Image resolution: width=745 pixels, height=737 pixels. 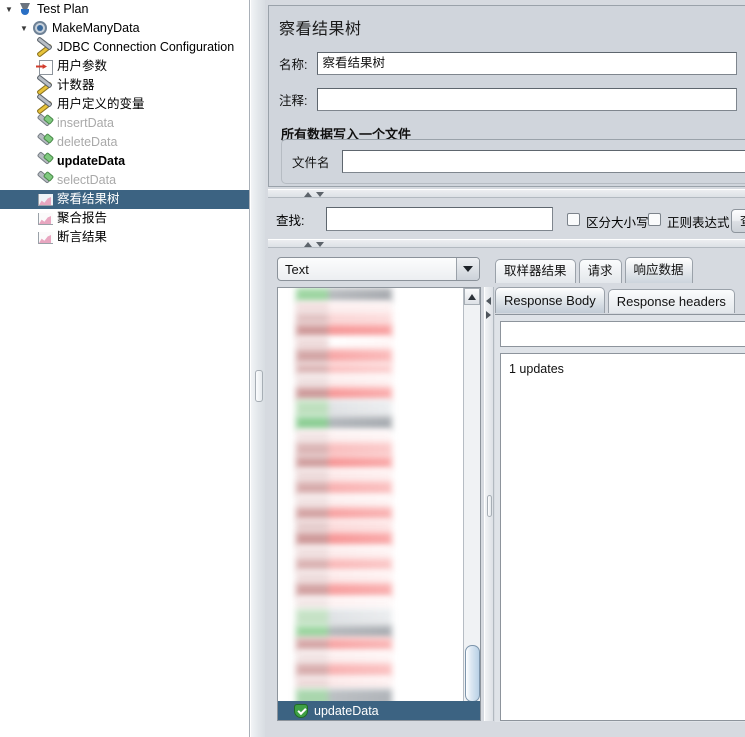 I want to click on name-input: 察看结果树, so click(x=527, y=63).